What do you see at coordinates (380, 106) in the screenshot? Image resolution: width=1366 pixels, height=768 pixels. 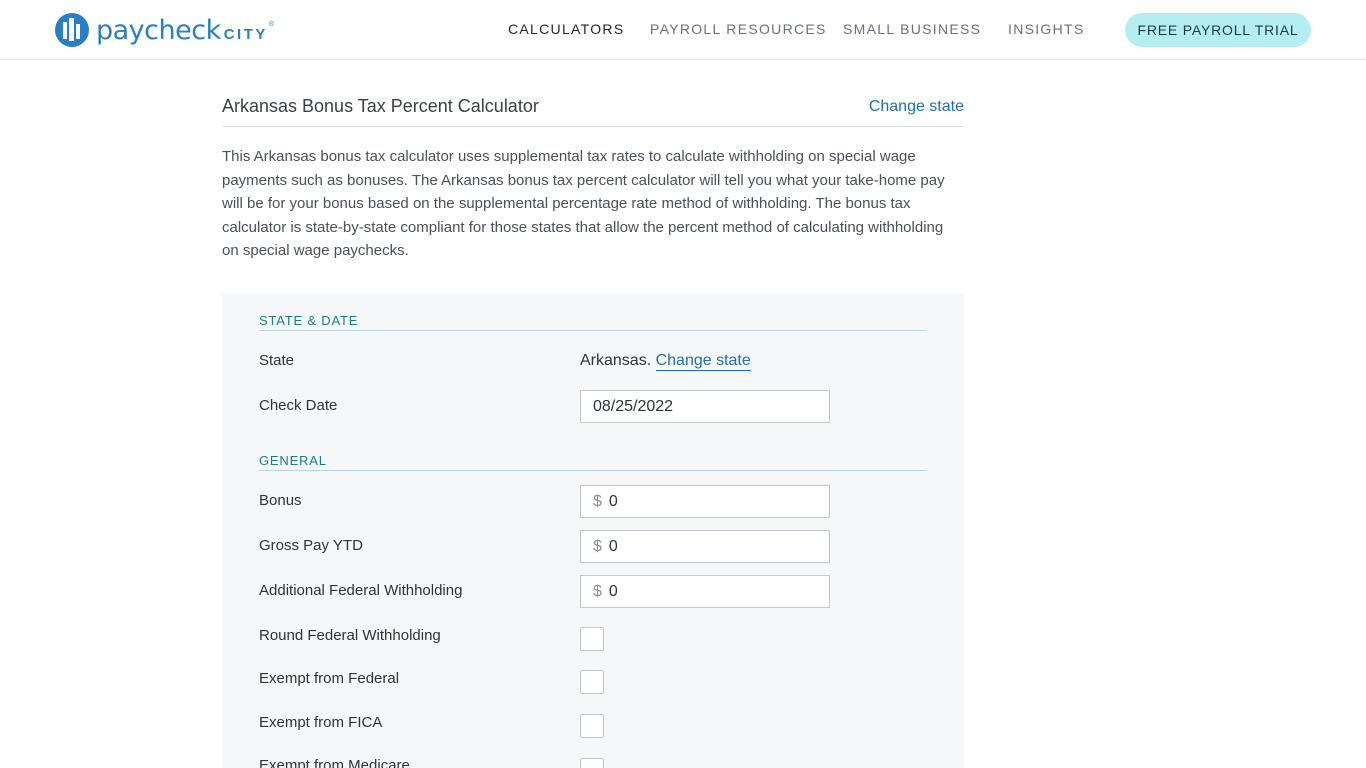 I see `page-title: Arkansas Bonus Tax Percent Calculator` at bounding box center [380, 106].